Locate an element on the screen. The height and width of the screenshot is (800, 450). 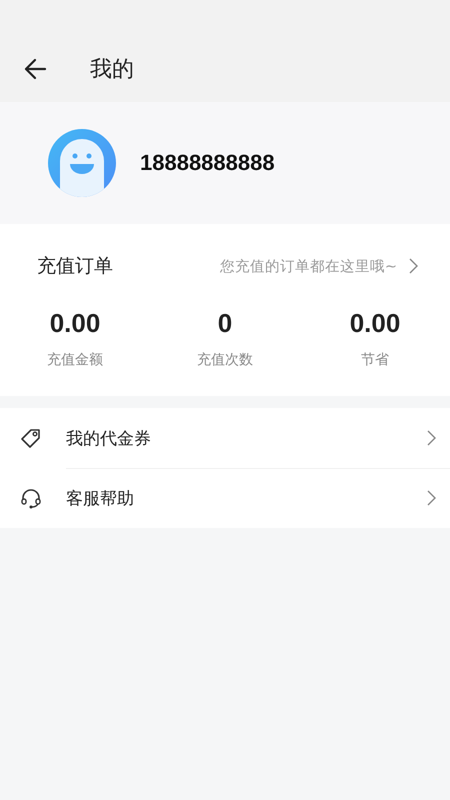
menu-item: 我的代金券 is located at coordinates (225, 438).